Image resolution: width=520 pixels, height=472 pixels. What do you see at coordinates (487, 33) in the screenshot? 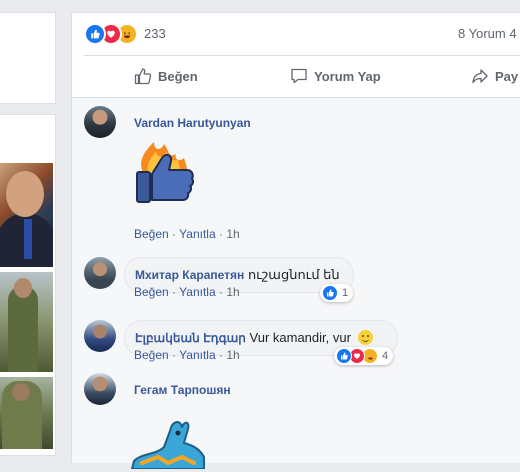
I see `comment-count: 8 Yorum 4` at bounding box center [487, 33].